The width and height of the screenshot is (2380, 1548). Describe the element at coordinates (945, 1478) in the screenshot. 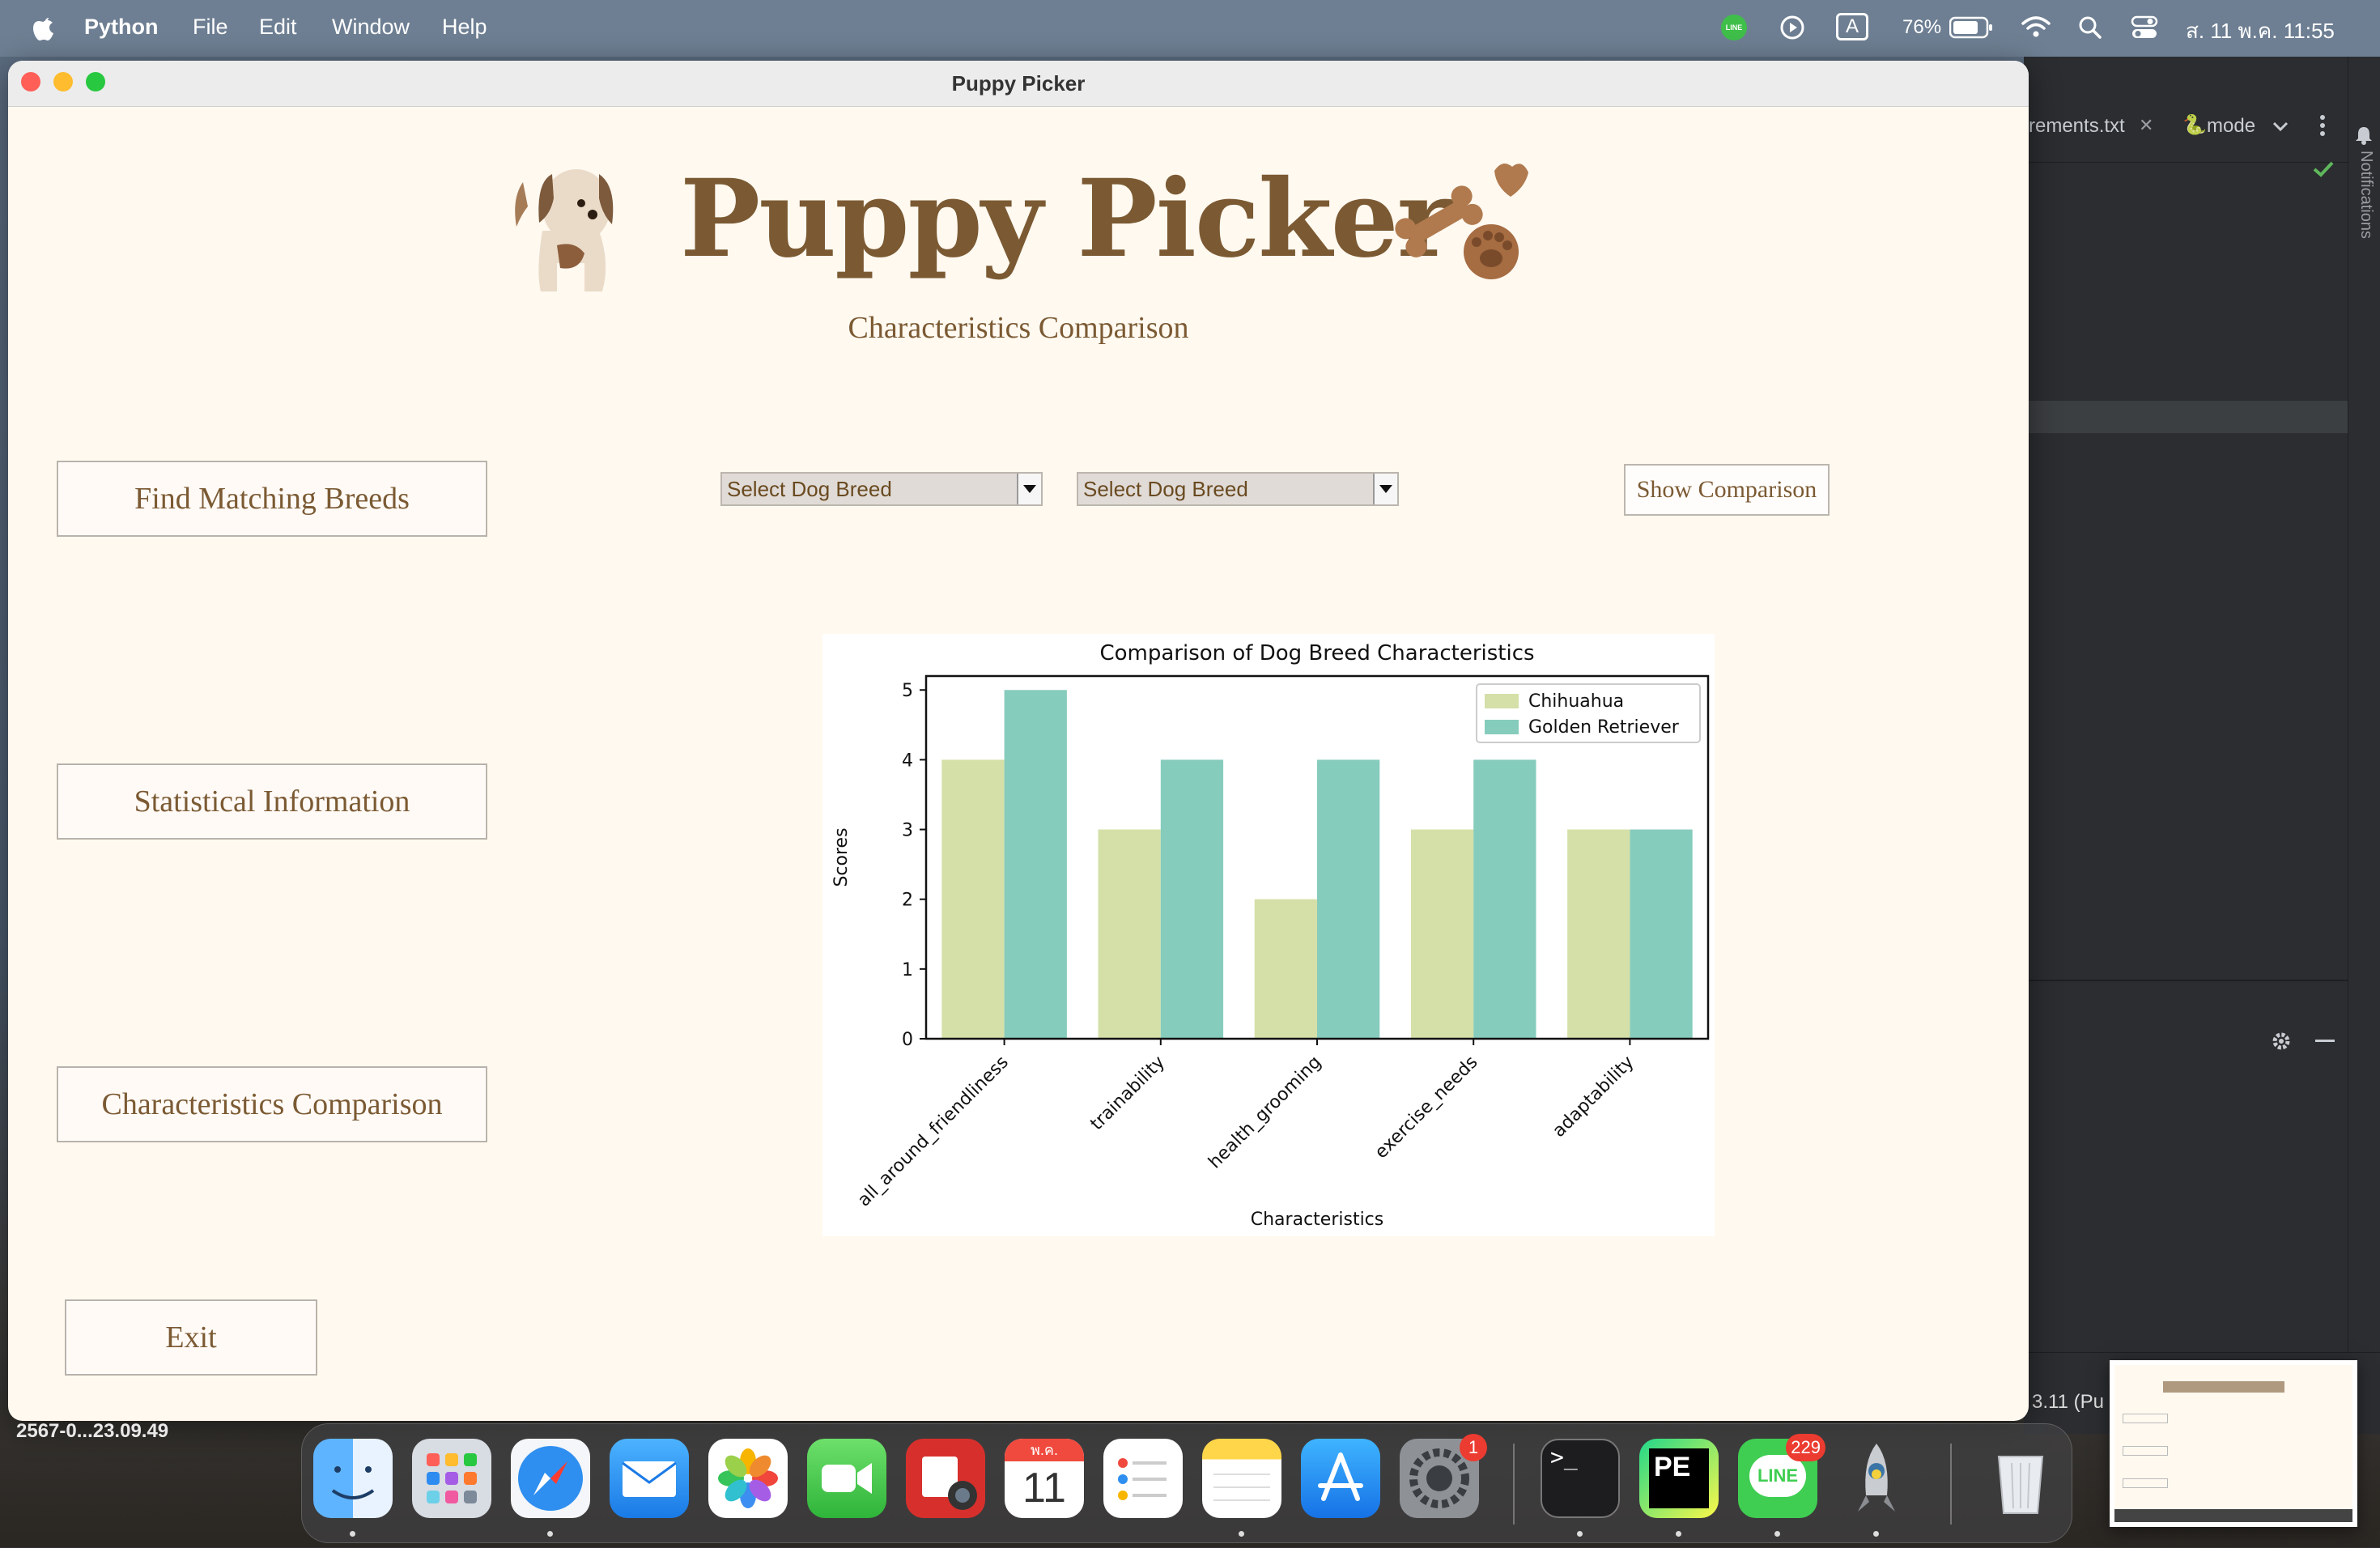

I see `photo-booth-icon` at that location.